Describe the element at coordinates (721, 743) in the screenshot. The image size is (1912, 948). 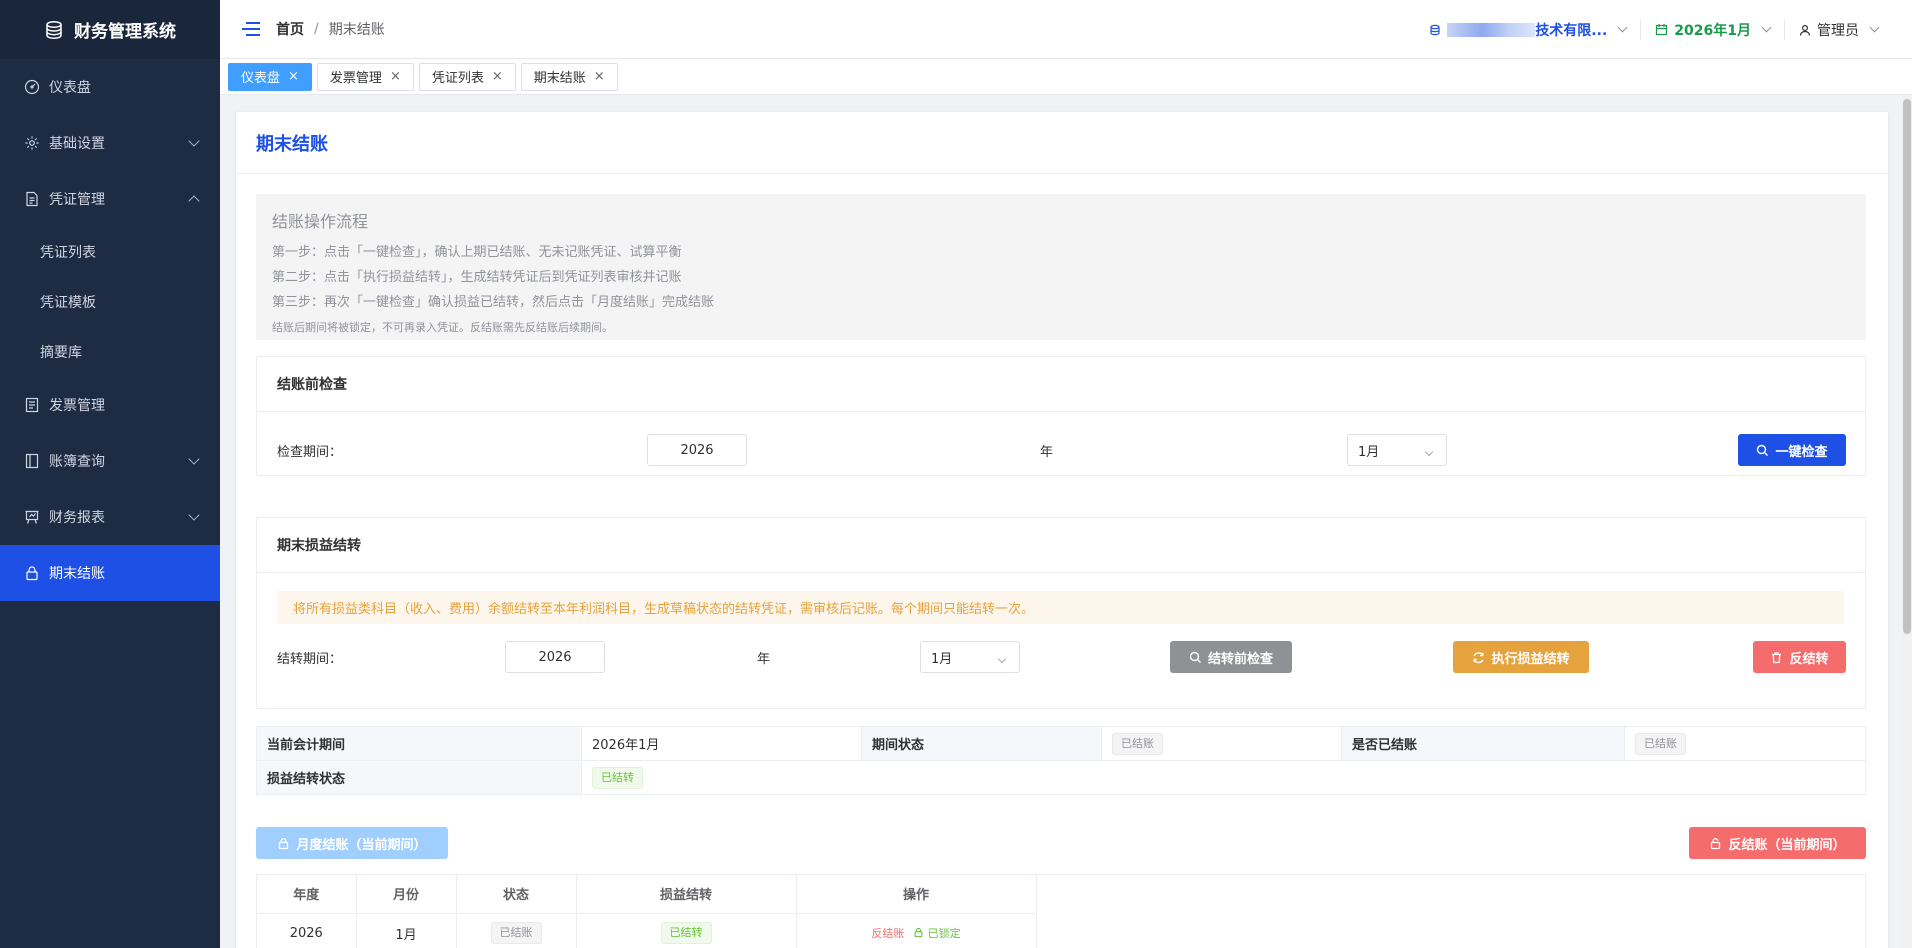
I see `current-period-value: 2026年1月` at that location.